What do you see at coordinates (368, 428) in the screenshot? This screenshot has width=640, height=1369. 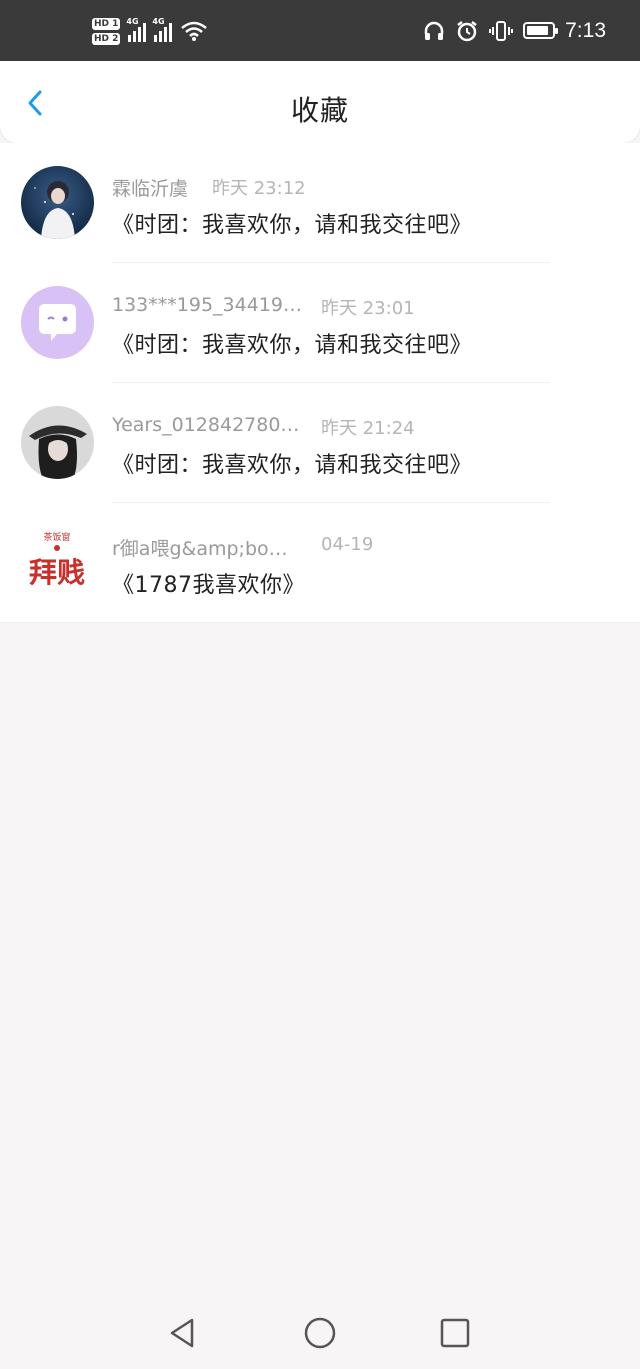 I see `time-label: 昨天 21:24` at bounding box center [368, 428].